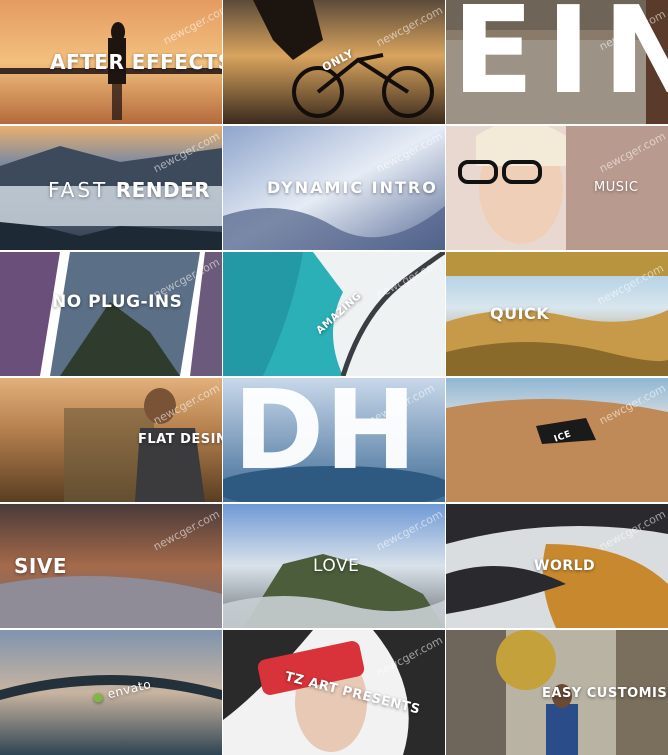 This screenshot has height=755, width=668. I want to click on rocky-peaks-image, so click(111, 314).